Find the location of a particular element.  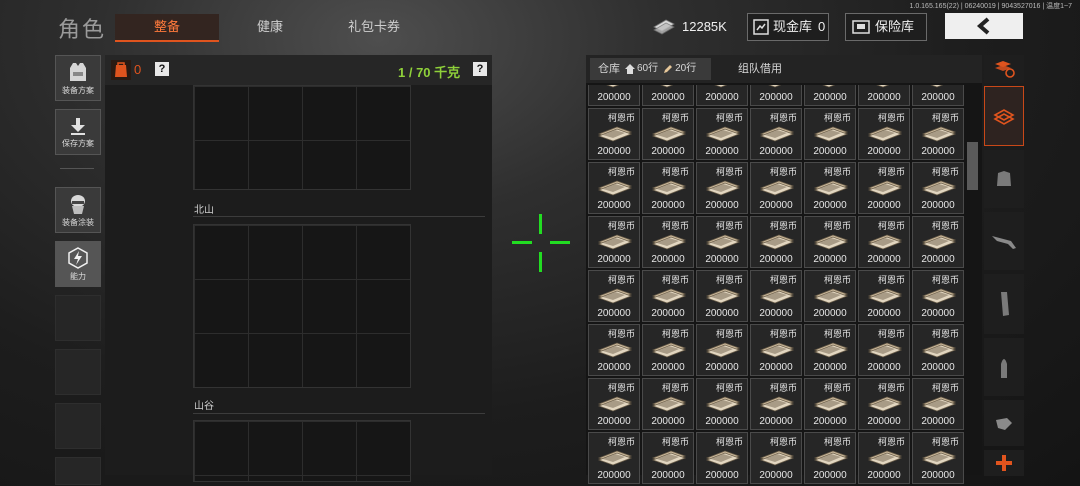

backpack-count: 0 is located at coordinates (138, 69).